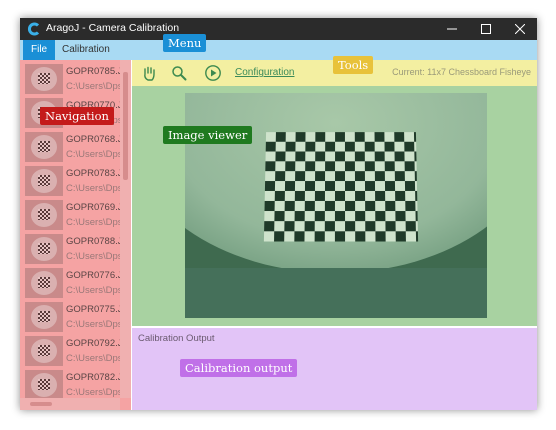  I want to click on menu-bar: File Calibration, so click(278, 50).